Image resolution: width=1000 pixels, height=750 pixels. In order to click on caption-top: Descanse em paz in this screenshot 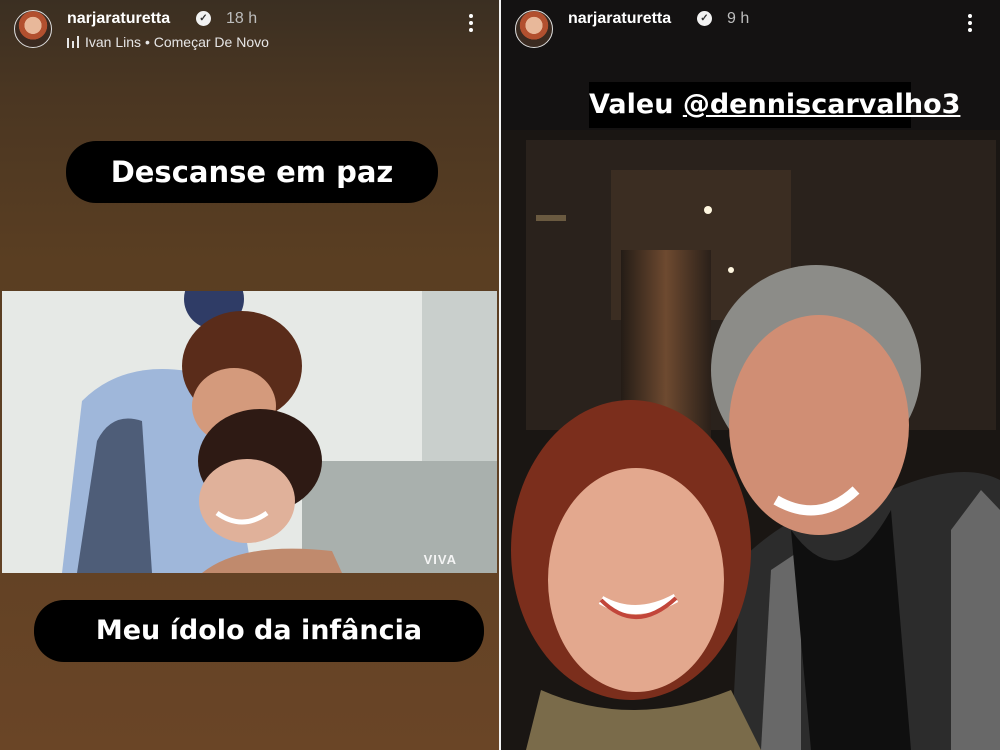, I will do `click(252, 172)`.